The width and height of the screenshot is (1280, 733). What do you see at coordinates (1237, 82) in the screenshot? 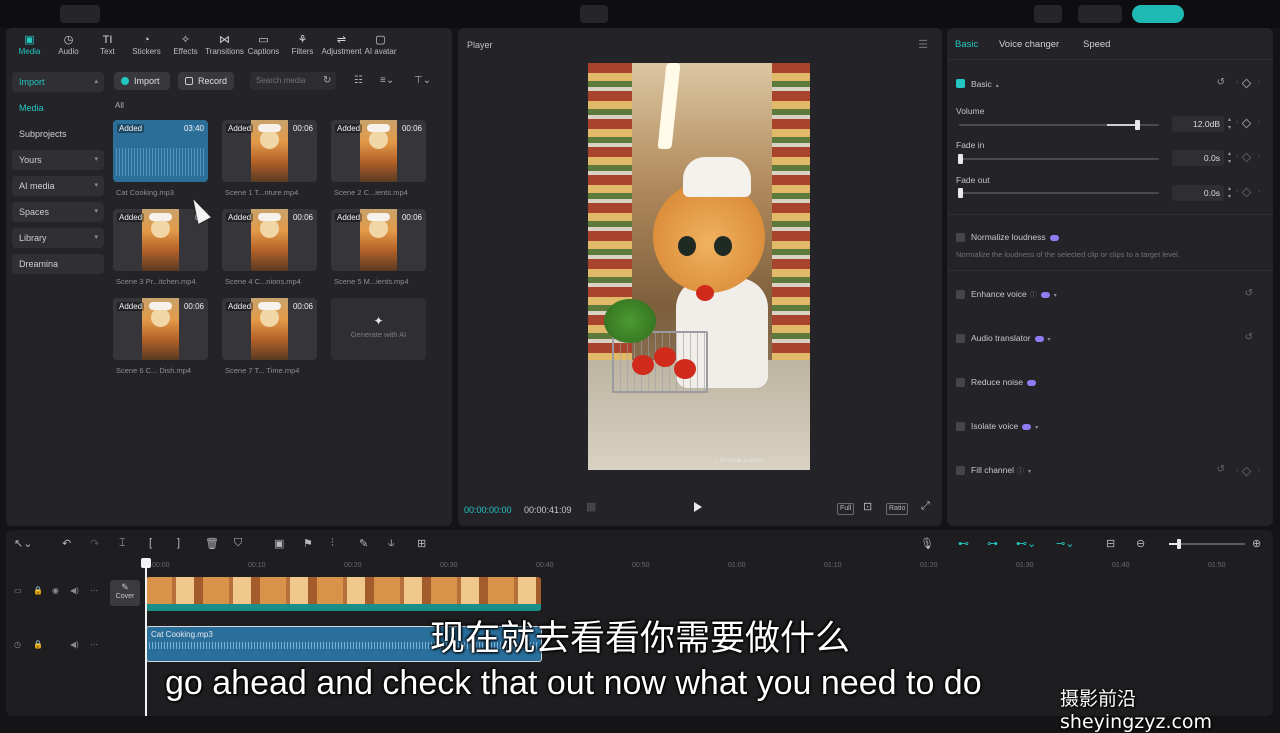
I see `prev-keyframe-icon: ‹` at bounding box center [1237, 82].